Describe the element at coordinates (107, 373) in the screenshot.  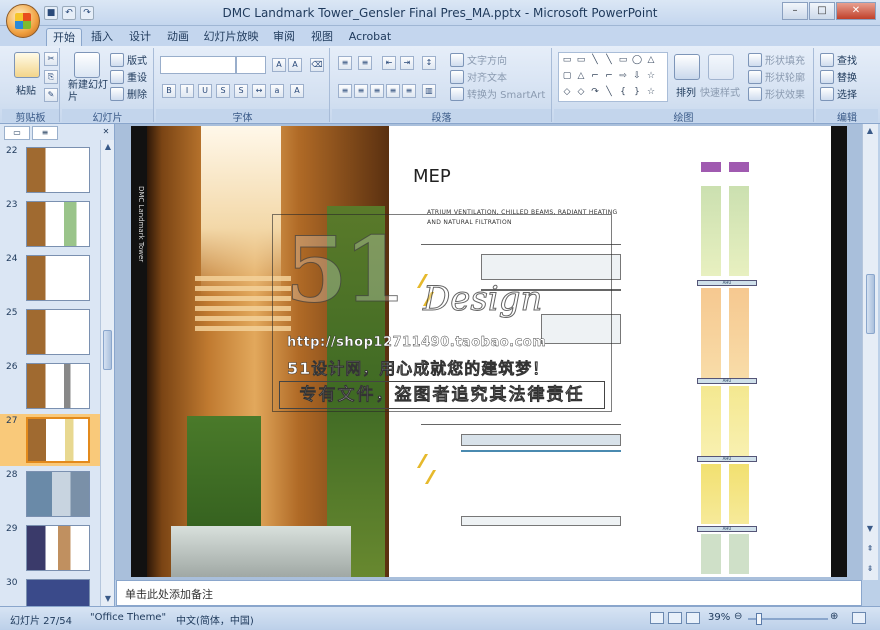
I see `thumbnail-scrollbar: ▲ ▼` at that location.